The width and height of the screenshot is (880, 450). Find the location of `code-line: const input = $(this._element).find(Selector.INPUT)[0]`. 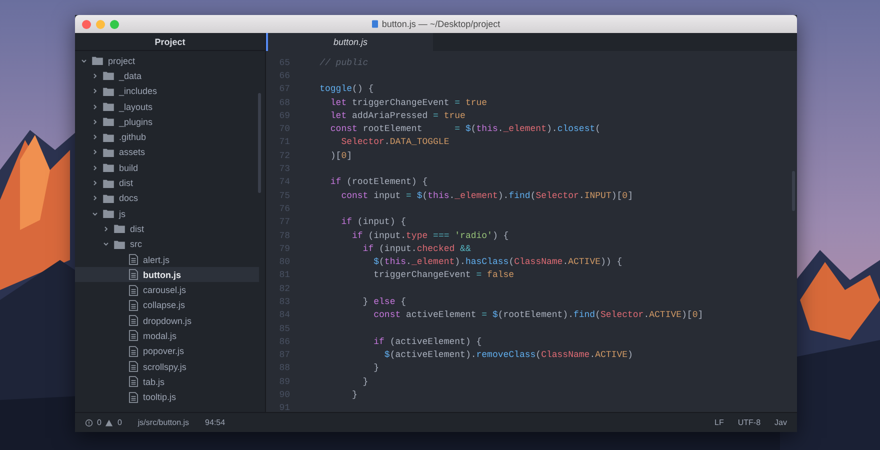

code-line: const input = $(this._element).find(Selector.INPUT)[0] is located at coordinates (486, 195).